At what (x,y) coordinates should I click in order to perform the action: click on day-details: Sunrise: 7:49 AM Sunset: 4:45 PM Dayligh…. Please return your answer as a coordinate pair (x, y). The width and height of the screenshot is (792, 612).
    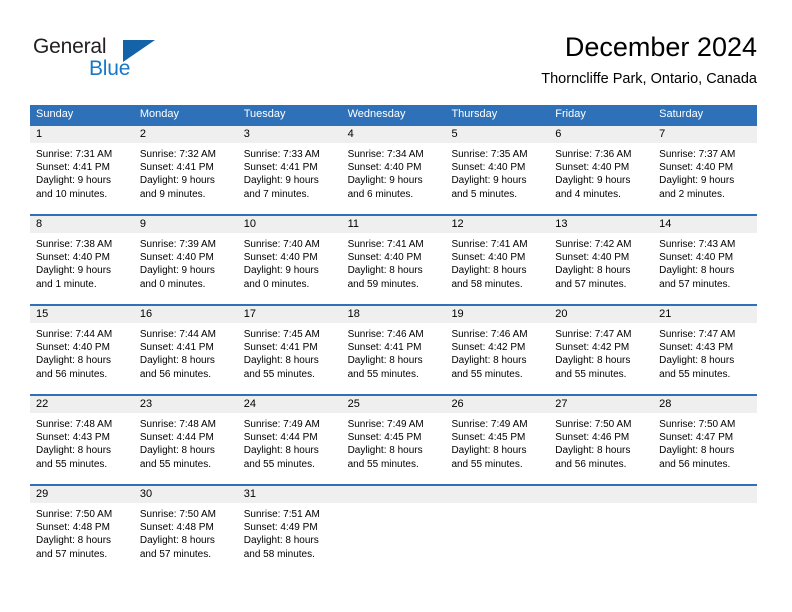
    Looking at the image, I should click on (497, 442).